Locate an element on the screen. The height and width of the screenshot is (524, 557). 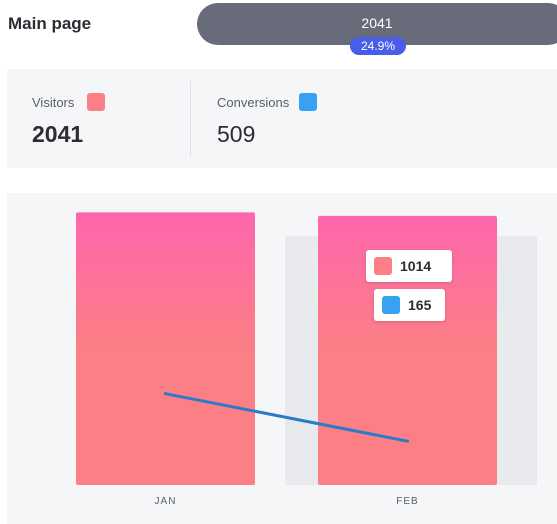
funnel-total-value: 2041 is located at coordinates (377, 23).